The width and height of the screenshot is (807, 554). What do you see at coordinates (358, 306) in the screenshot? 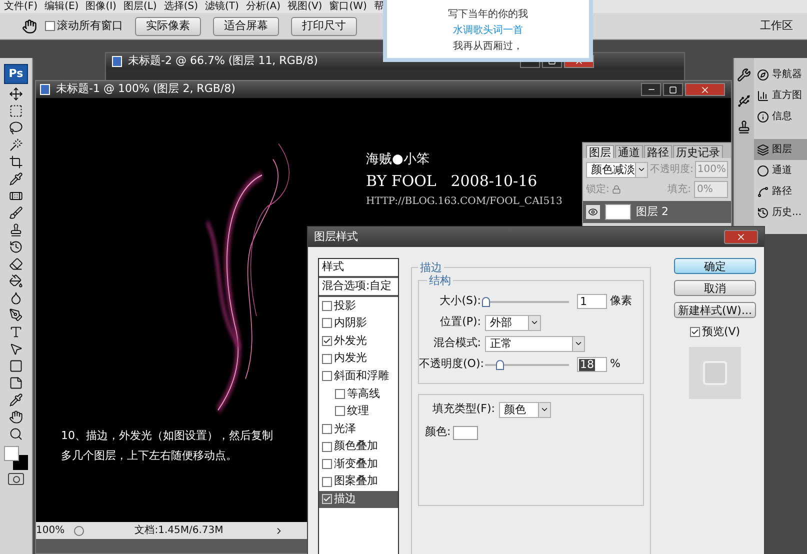
I see `style-list-item: 投影` at bounding box center [358, 306].